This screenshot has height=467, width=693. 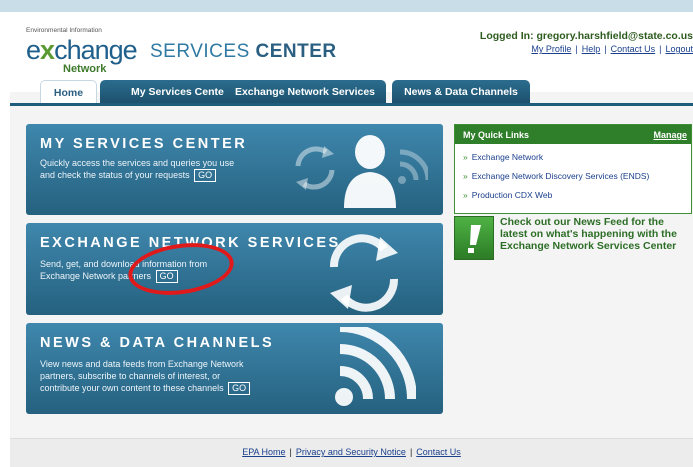 What do you see at coordinates (679, 49) in the screenshot?
I see `logout-link: Logout` at bounding box center [679, 49].